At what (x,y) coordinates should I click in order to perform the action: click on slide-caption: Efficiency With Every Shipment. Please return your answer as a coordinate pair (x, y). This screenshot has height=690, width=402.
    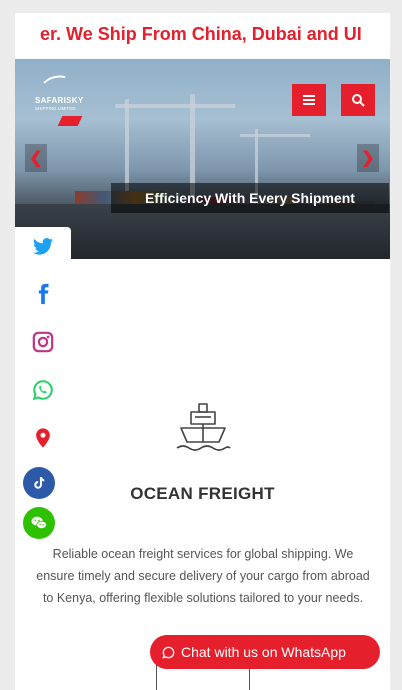
    Looking at the image, I should click on (250, 198).